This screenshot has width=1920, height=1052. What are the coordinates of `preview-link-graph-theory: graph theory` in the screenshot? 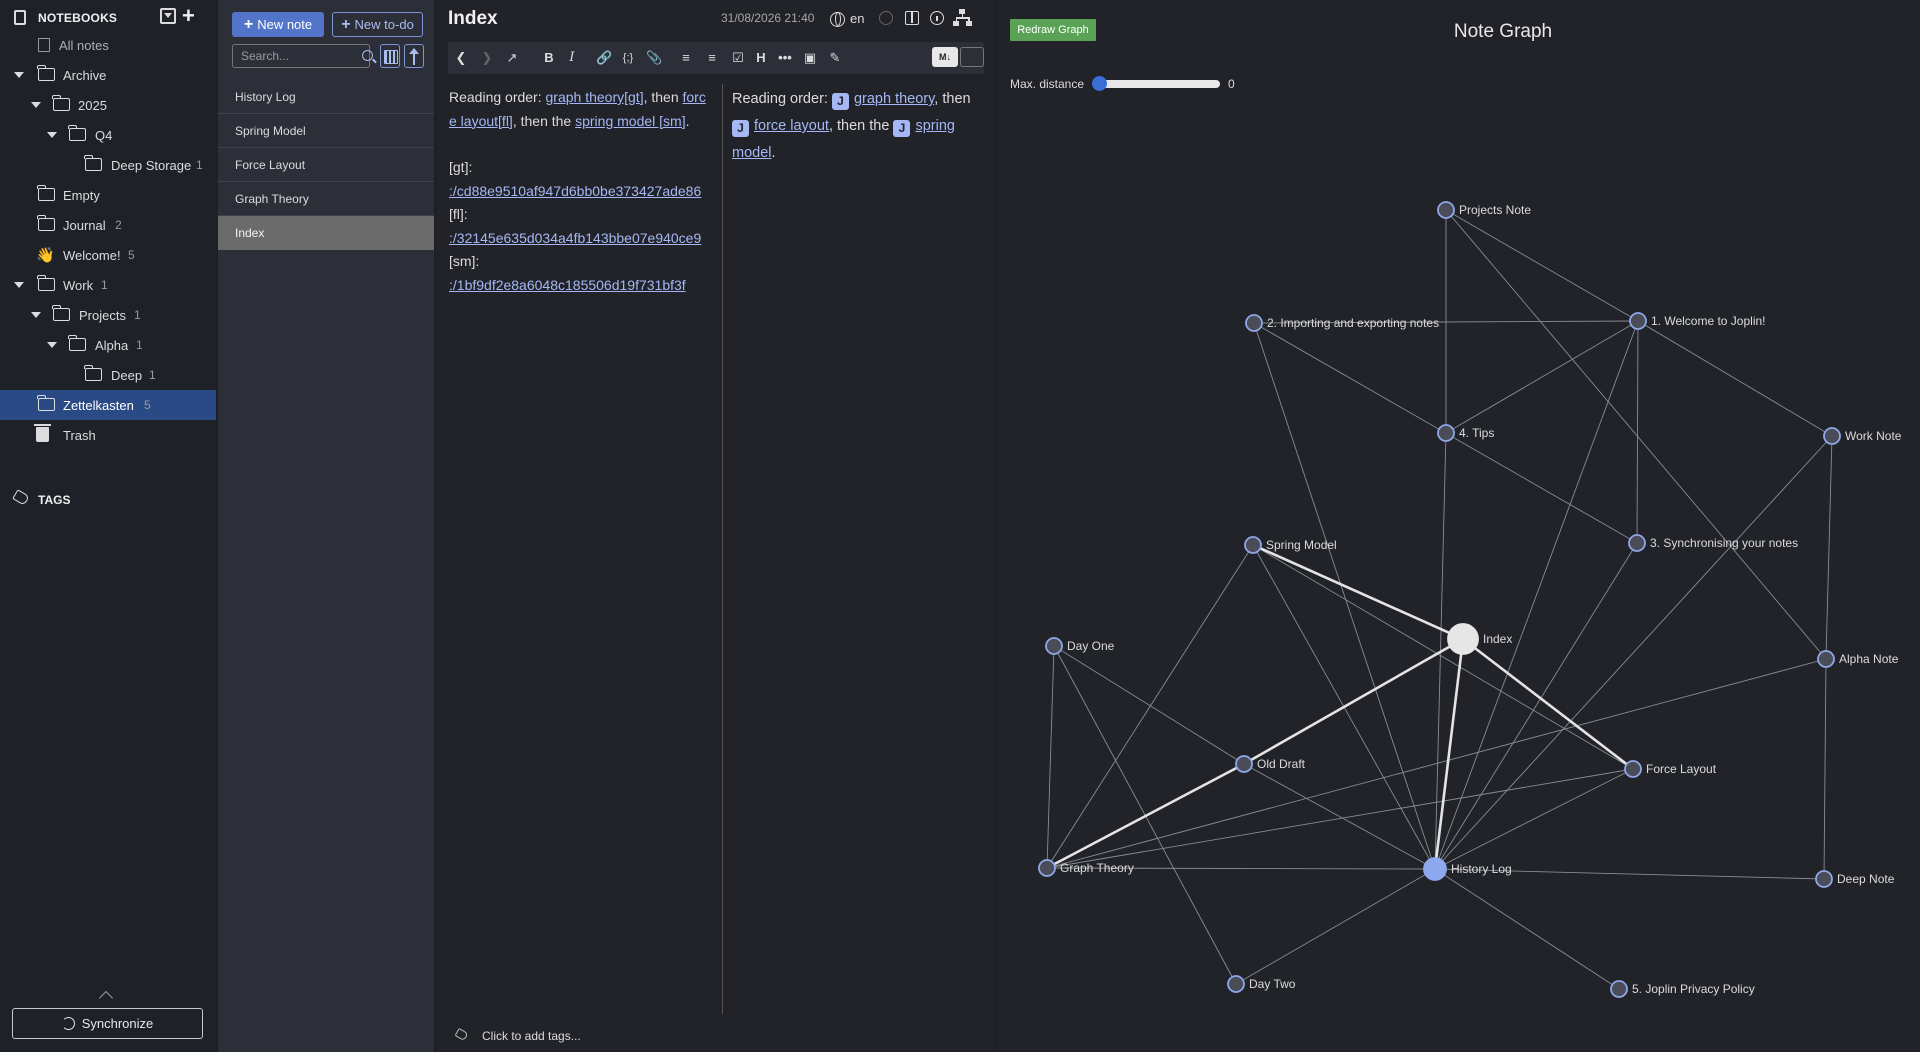 It's located at (894, 99).